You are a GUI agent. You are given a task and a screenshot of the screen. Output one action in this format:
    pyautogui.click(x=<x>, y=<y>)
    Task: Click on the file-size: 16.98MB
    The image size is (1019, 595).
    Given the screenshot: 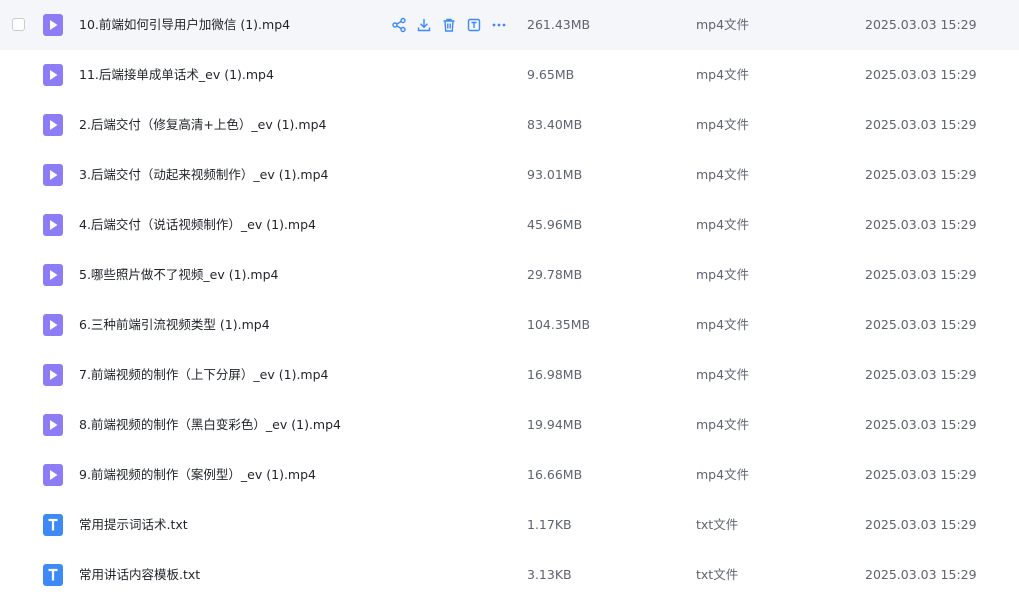 What is the action you would take?
    pyautogui.click(x=555, y=374)
    